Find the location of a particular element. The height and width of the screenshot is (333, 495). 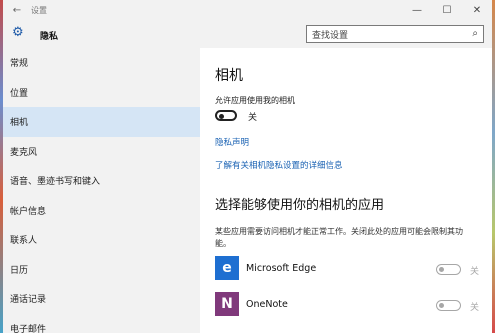

maximize-button: ☐ is located at coordinates (447, 10).